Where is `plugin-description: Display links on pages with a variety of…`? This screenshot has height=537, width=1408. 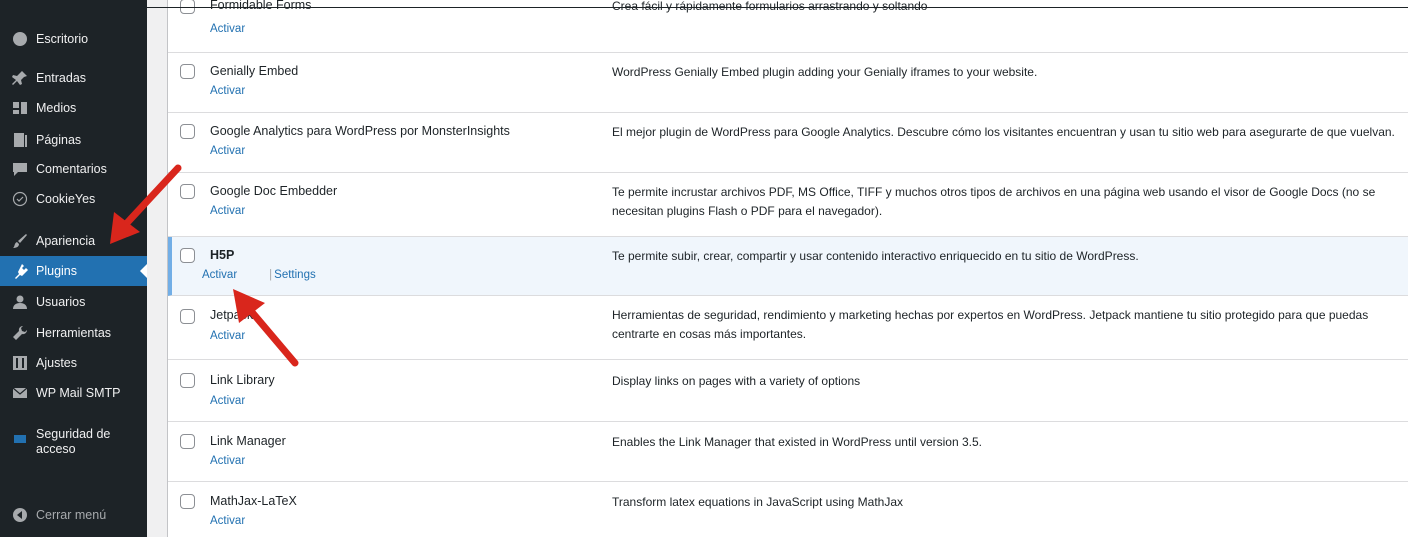 plugin-description: Display links on pages with a variety of… is located at coordinates (736, 381).